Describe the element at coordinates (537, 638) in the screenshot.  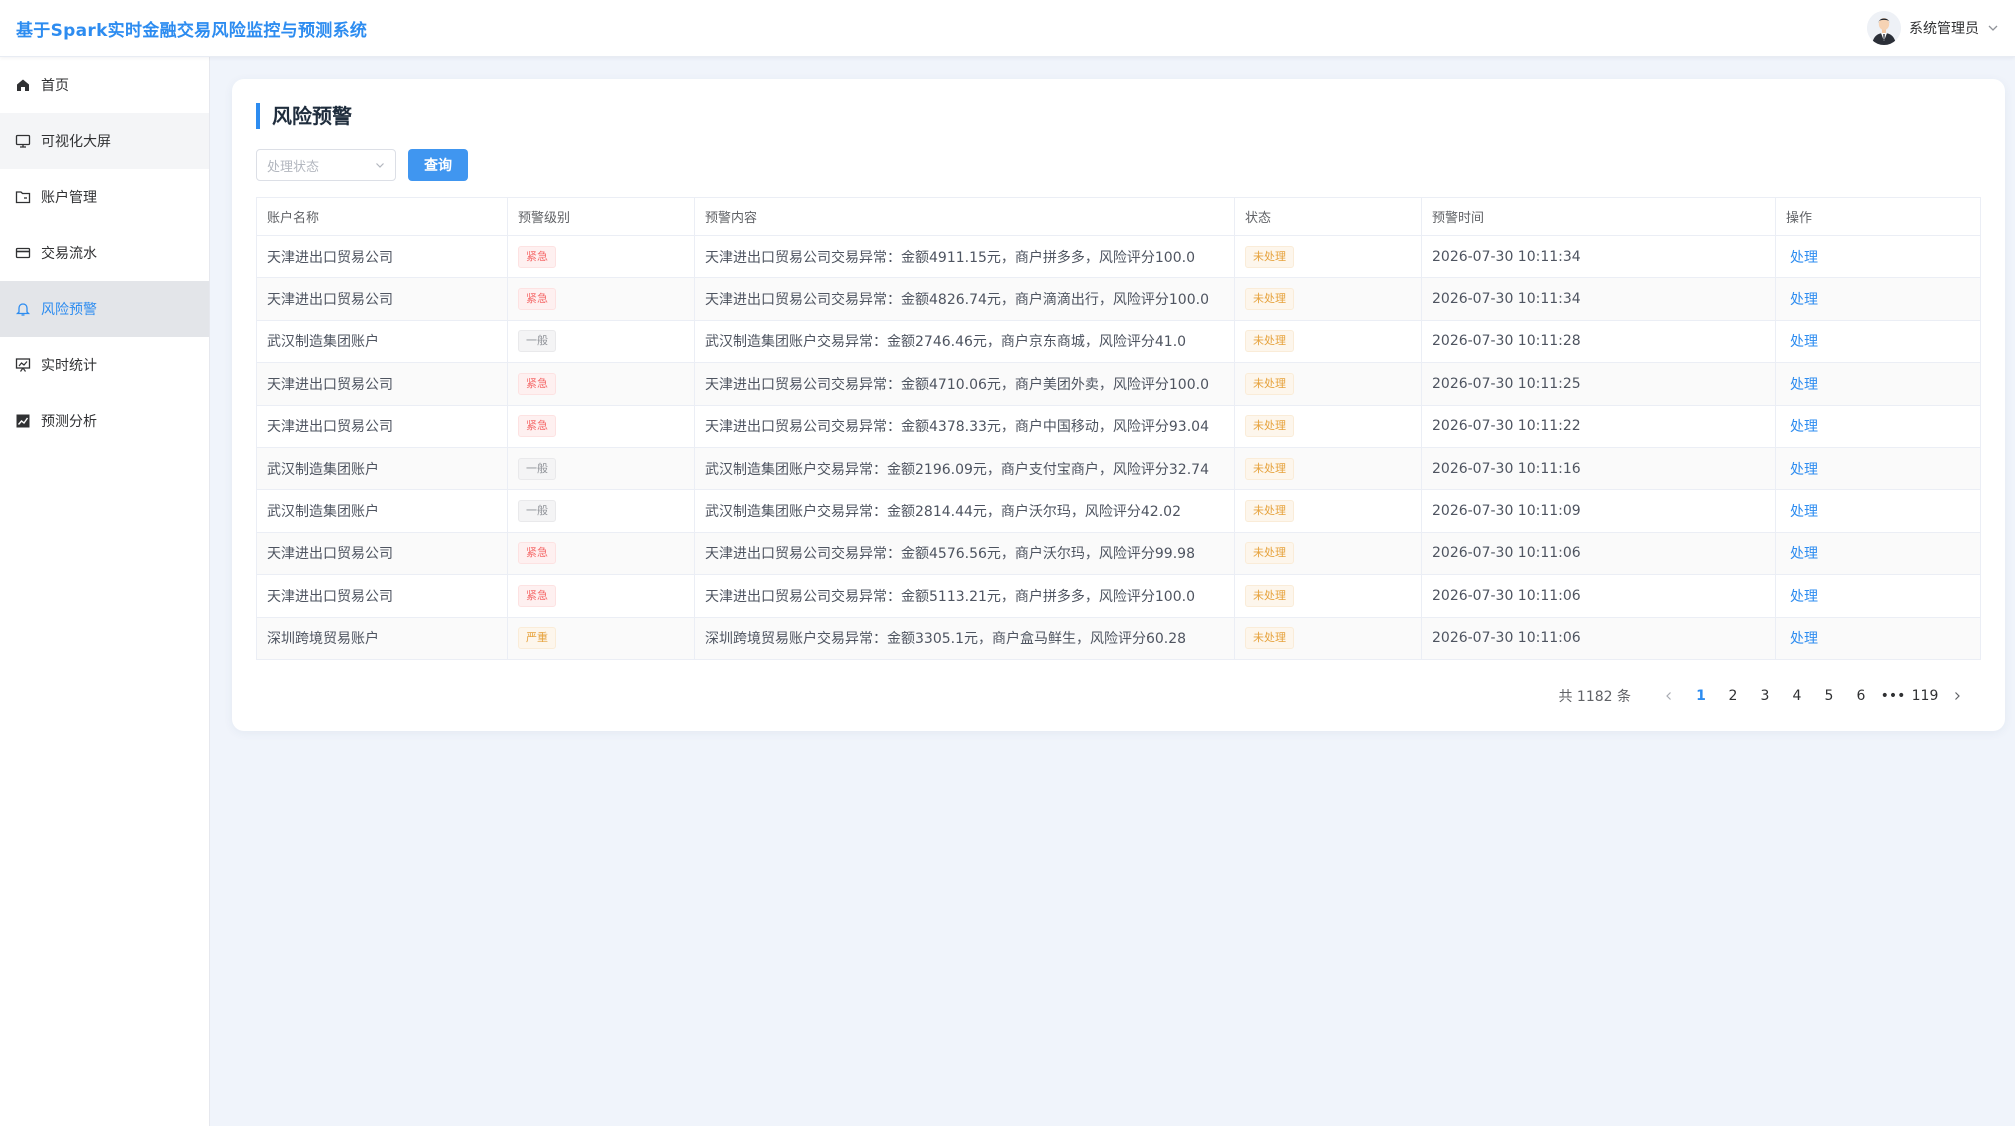
I see `alert-level-tag: 严重` at that location.